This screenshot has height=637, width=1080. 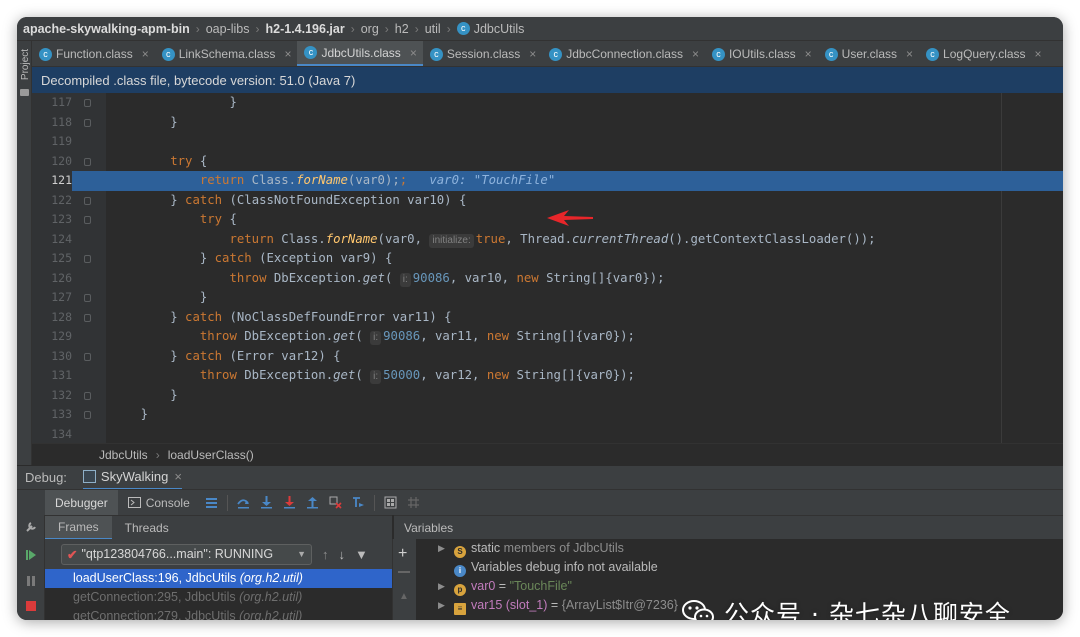 What do you see at coordinates (370, 29) in the screenshot?
I see `breadcrumb-org: org` at bounding box center [370, 29].